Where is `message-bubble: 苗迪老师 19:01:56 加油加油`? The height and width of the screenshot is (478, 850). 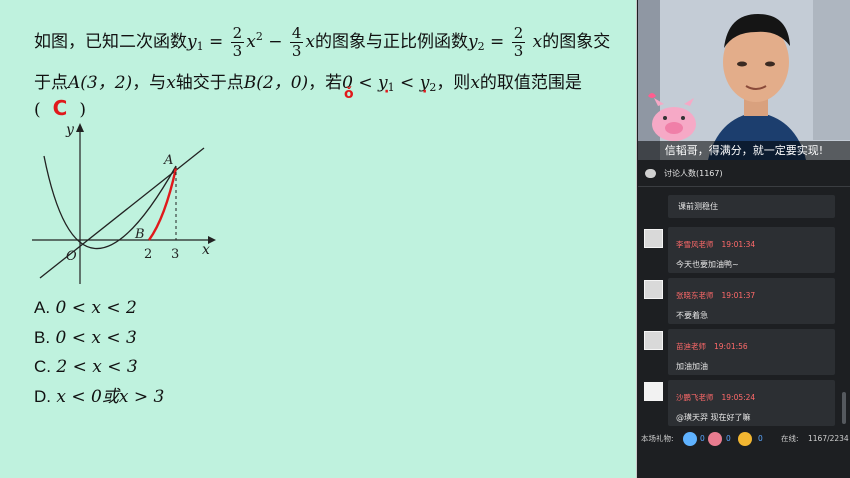 message-bubble: 苗迪老师 19:01:56 加油加油 is located at coordinates (751, 352).